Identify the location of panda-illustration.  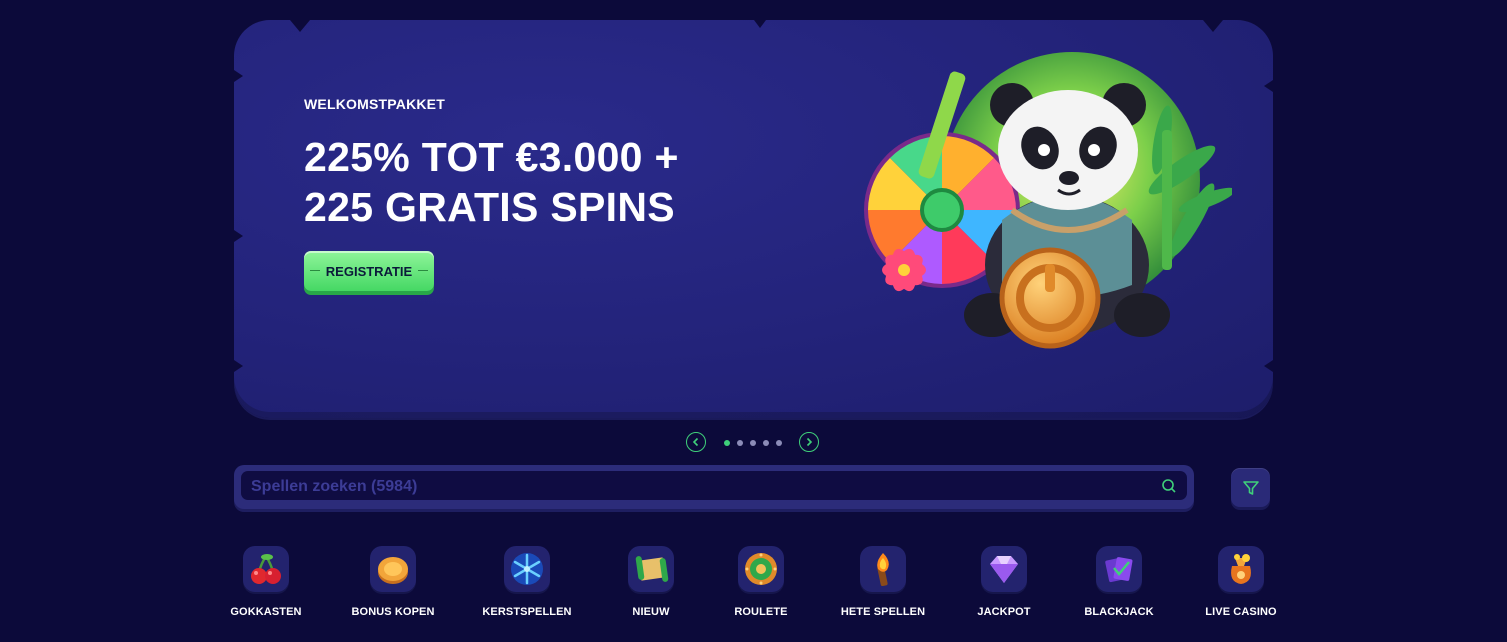
(1048, 200).